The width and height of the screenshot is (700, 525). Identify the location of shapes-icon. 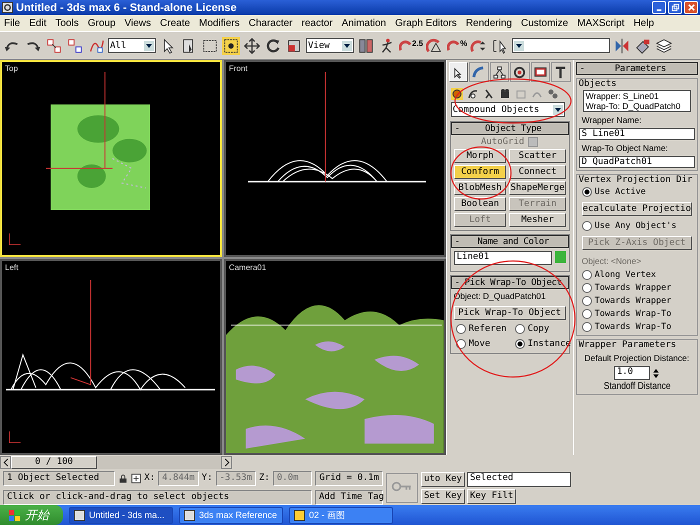
(472, 94).